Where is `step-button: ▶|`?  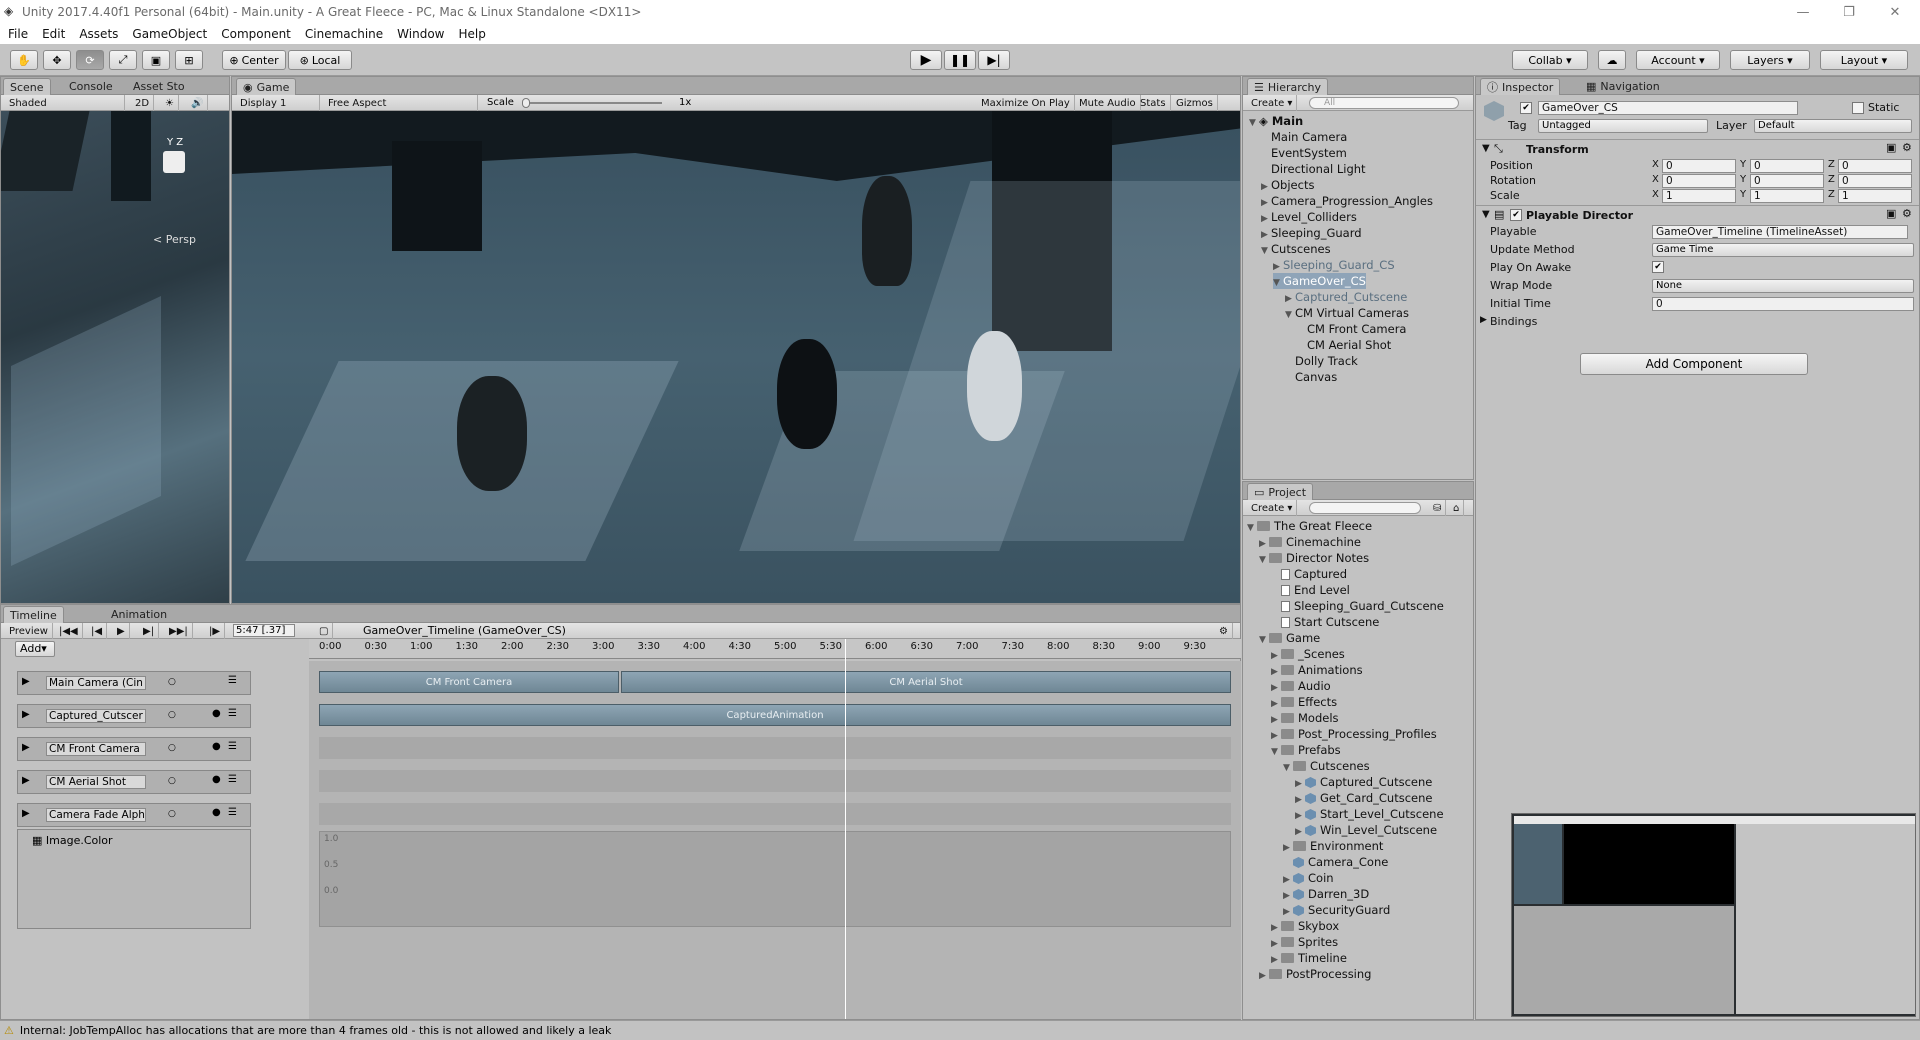 step-button: ▶| is located at coordinates (994, 60).